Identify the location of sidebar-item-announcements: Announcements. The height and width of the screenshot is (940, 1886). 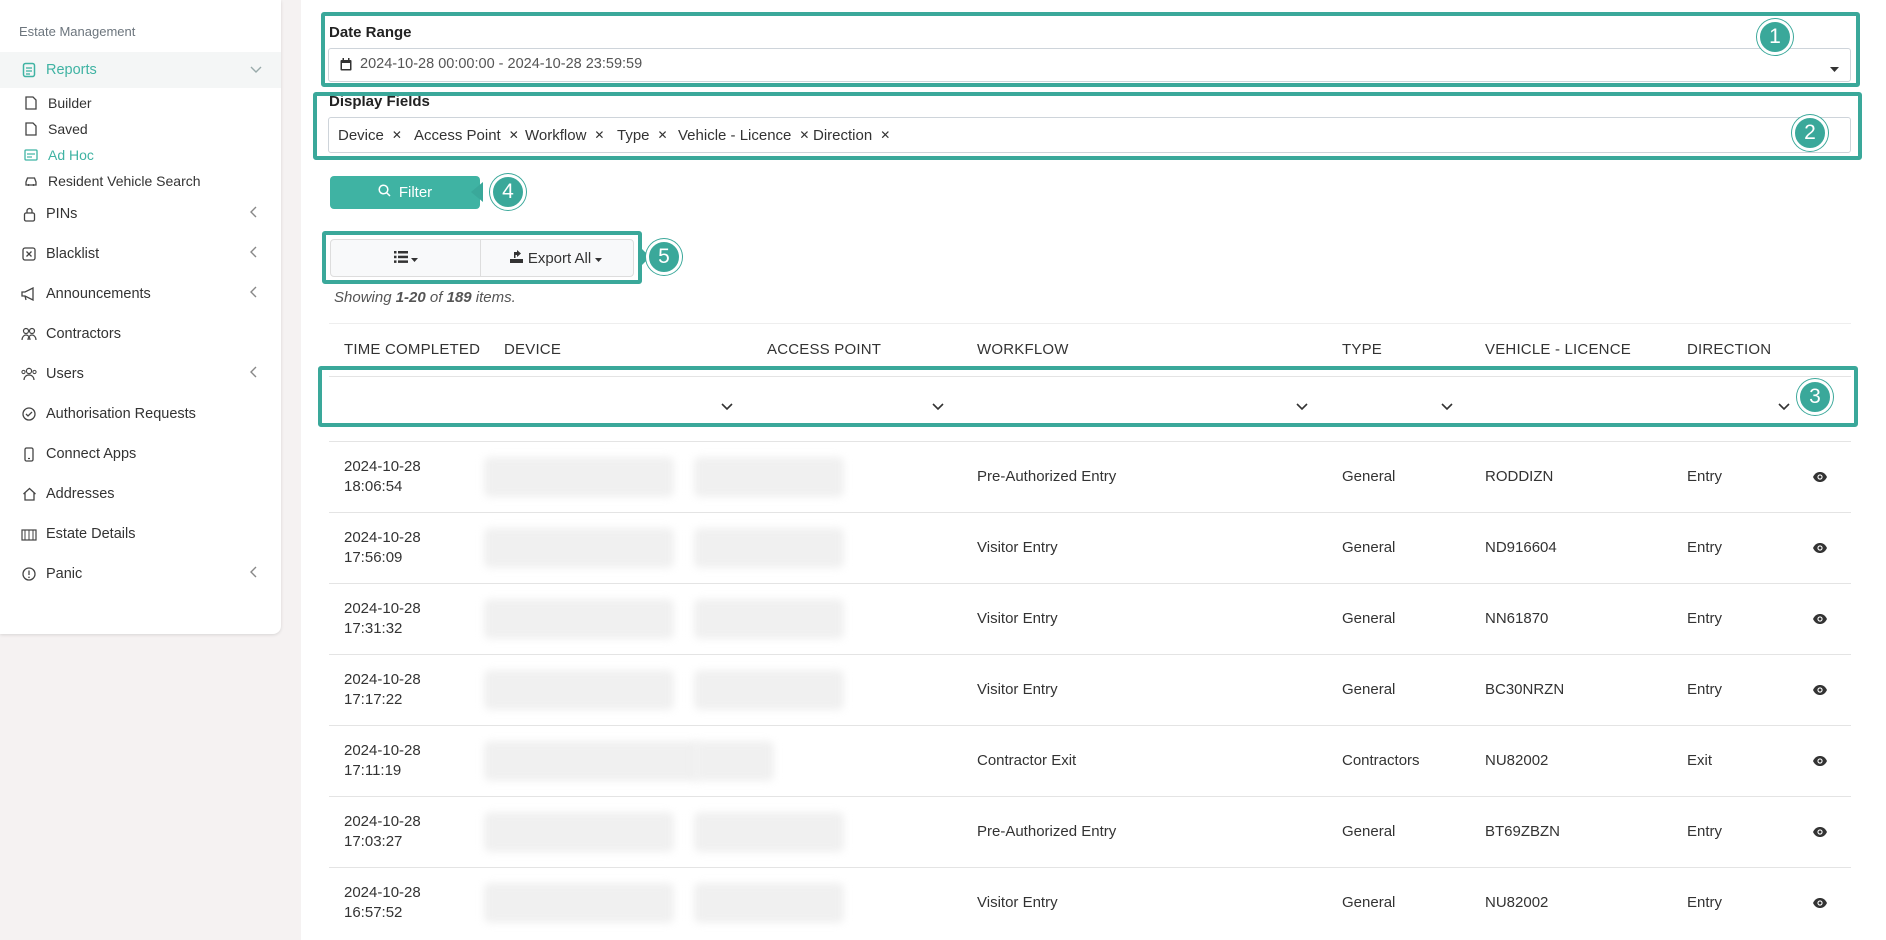
(140, 294).